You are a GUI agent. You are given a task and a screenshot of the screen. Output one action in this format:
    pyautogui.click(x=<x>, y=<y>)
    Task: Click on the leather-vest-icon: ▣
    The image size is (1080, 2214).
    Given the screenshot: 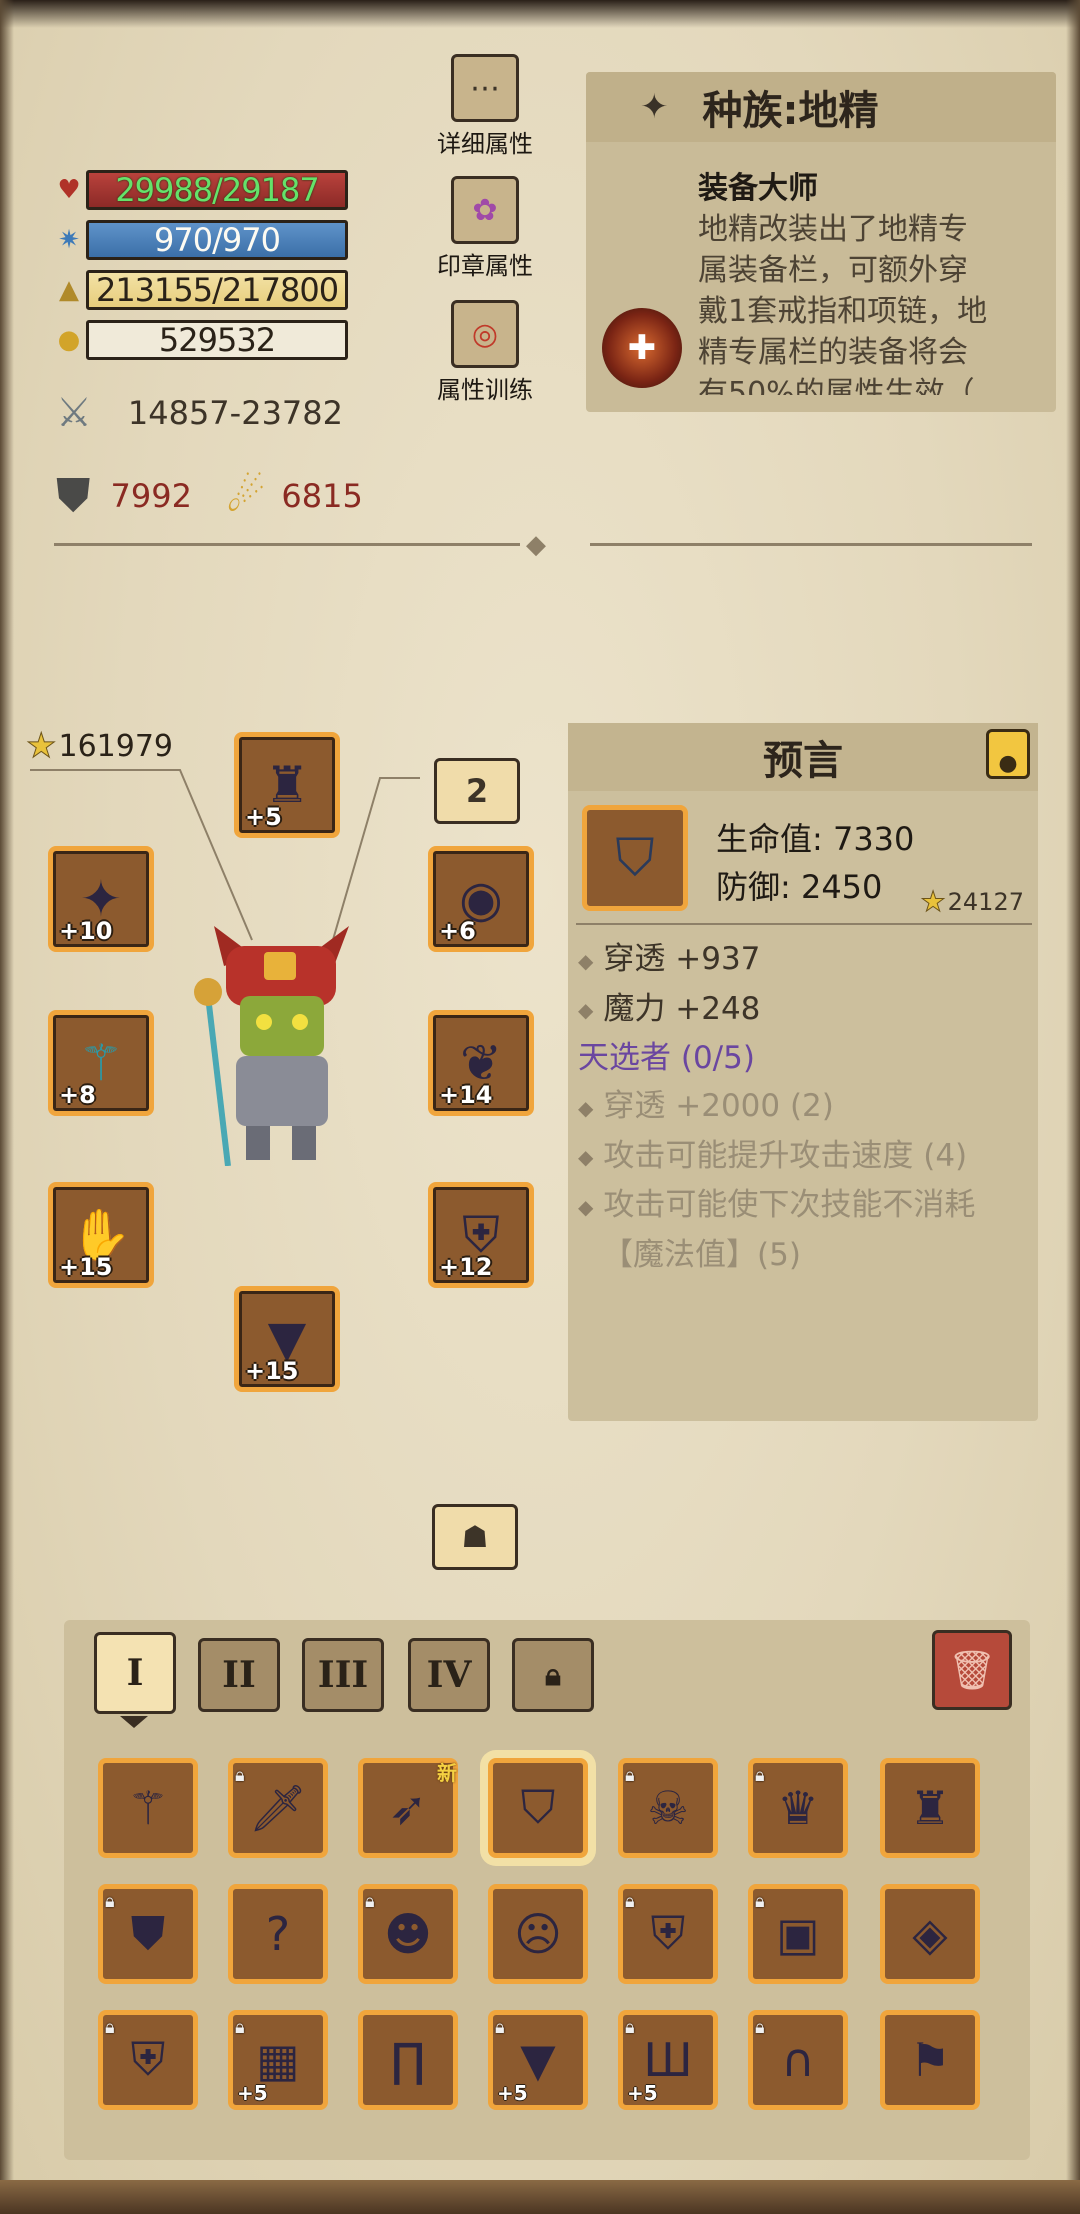 What is the action you would take?
    pyautogui.click(x=798, y=1934)
    